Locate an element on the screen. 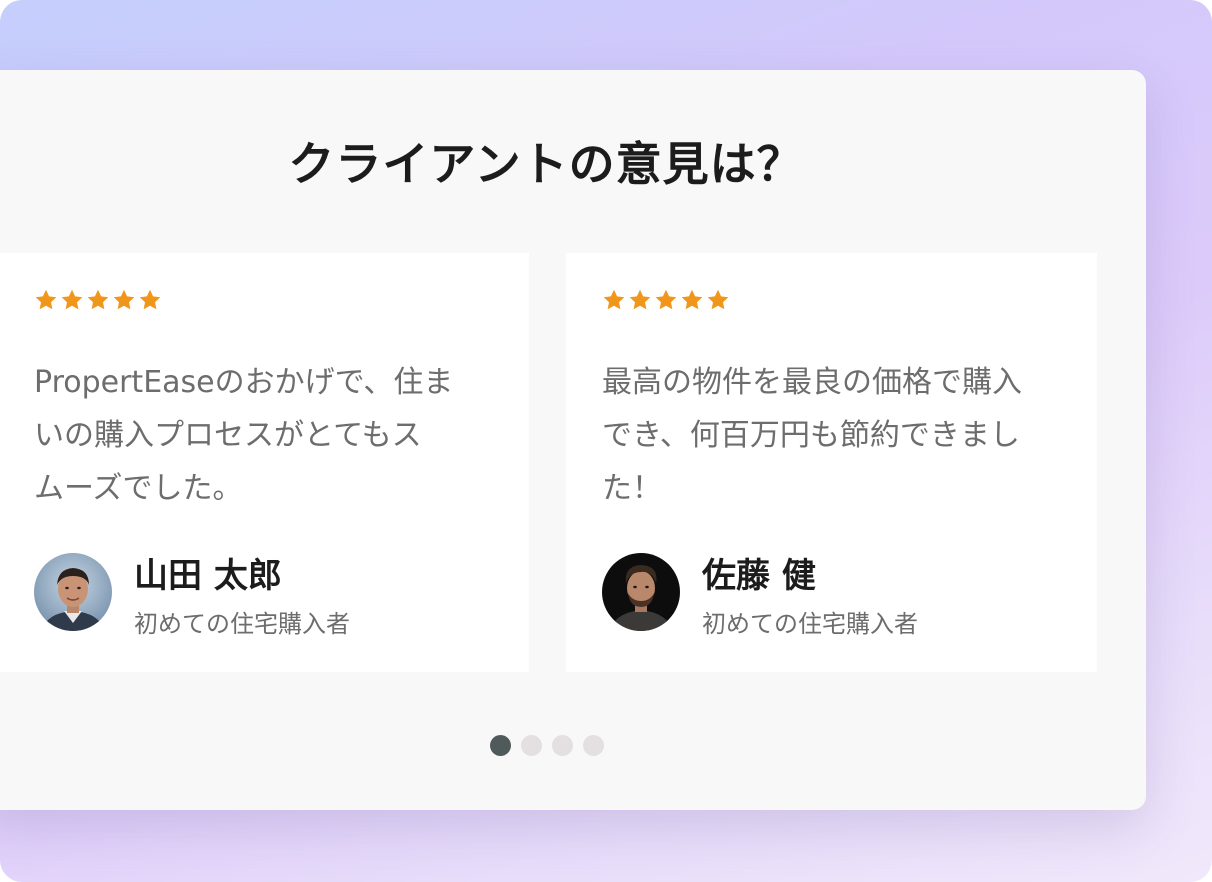 This screenshot has width=1212, height=882. author-name: 山田 太郎 is located at coordinates (208, 576).